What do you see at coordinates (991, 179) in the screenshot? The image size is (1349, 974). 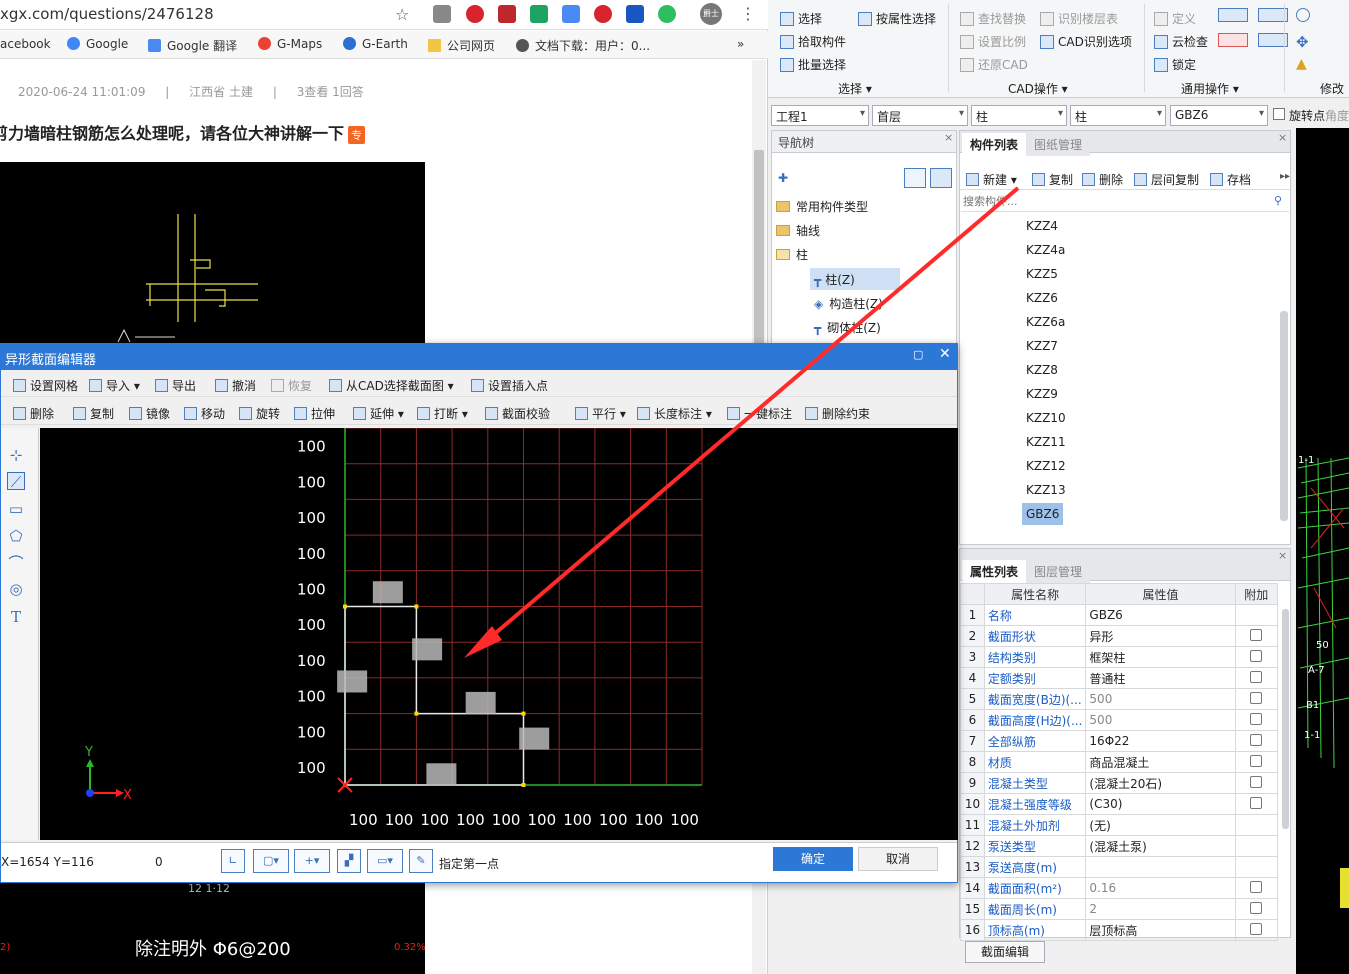 I see `new-button: 新建 ▾` at bounding box center [991, 179].